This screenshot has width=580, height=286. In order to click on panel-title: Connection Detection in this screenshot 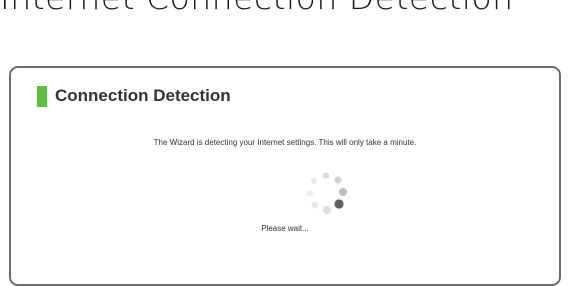, I will do `click(143, 95)`.